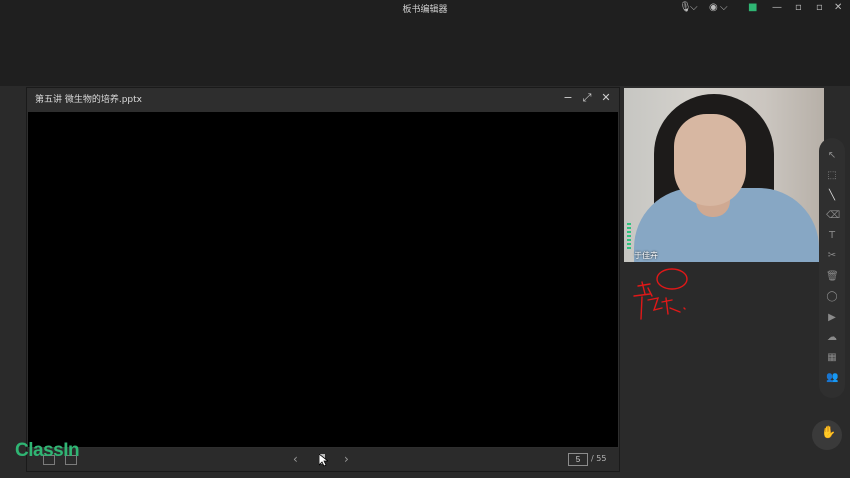 The image size is (850, 478). Describe the element at coordinates (832, 268) in the screenshot. I see `drawing-toolbar: ↖ ⬚ ╲ ⌫ T ✂ 🗑 ◯ ▶ ☁ ▦ 👥` at that location.